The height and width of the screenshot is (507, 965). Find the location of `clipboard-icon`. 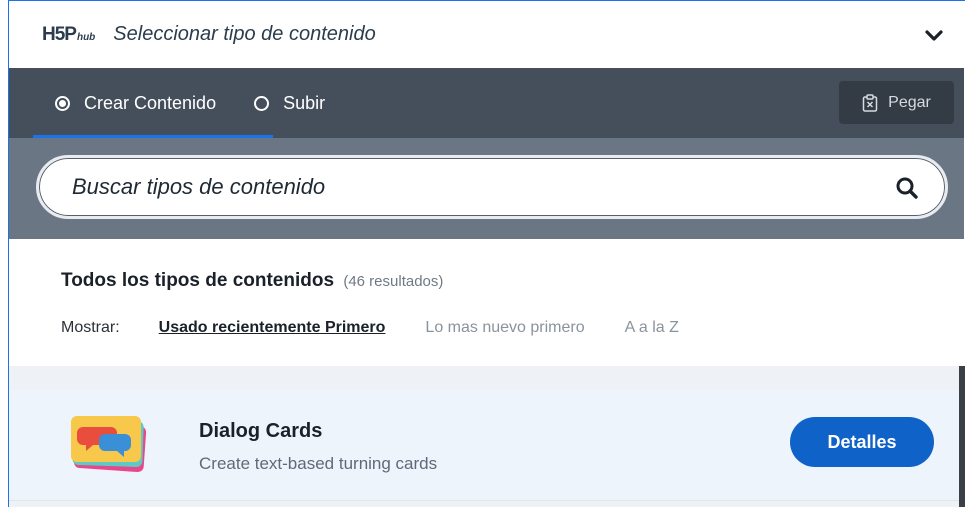

clipboard-icon is located at coordinates (870, 102).